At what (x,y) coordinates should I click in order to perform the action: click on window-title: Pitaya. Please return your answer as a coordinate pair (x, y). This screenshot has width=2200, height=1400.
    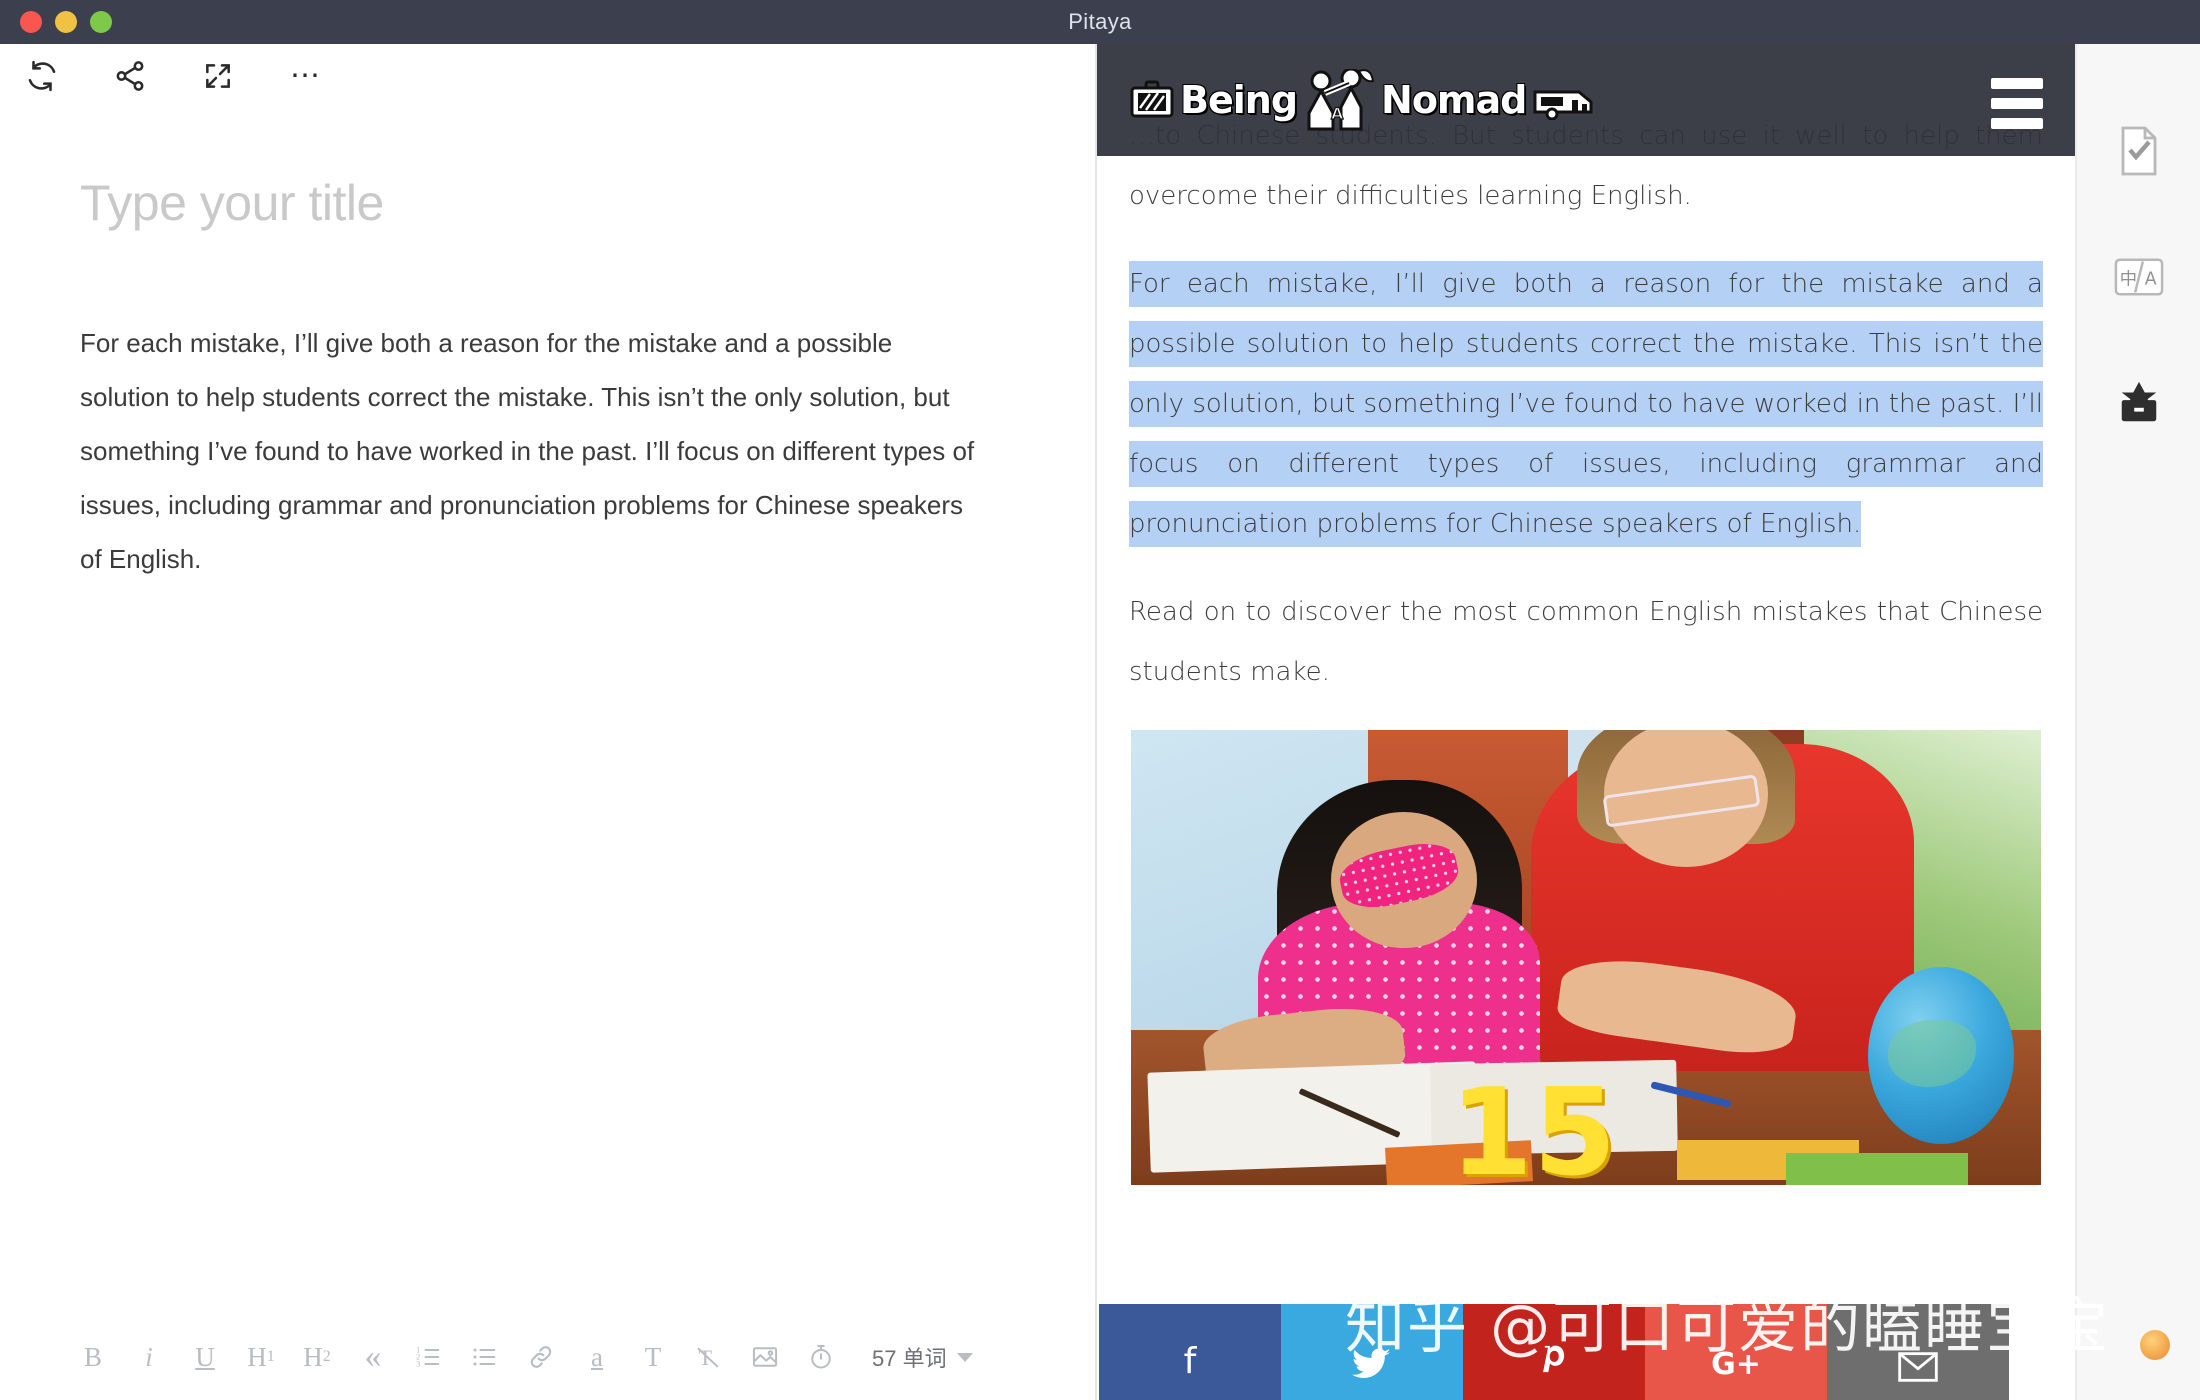
    Looking at the image, I should click on (1100, 21).